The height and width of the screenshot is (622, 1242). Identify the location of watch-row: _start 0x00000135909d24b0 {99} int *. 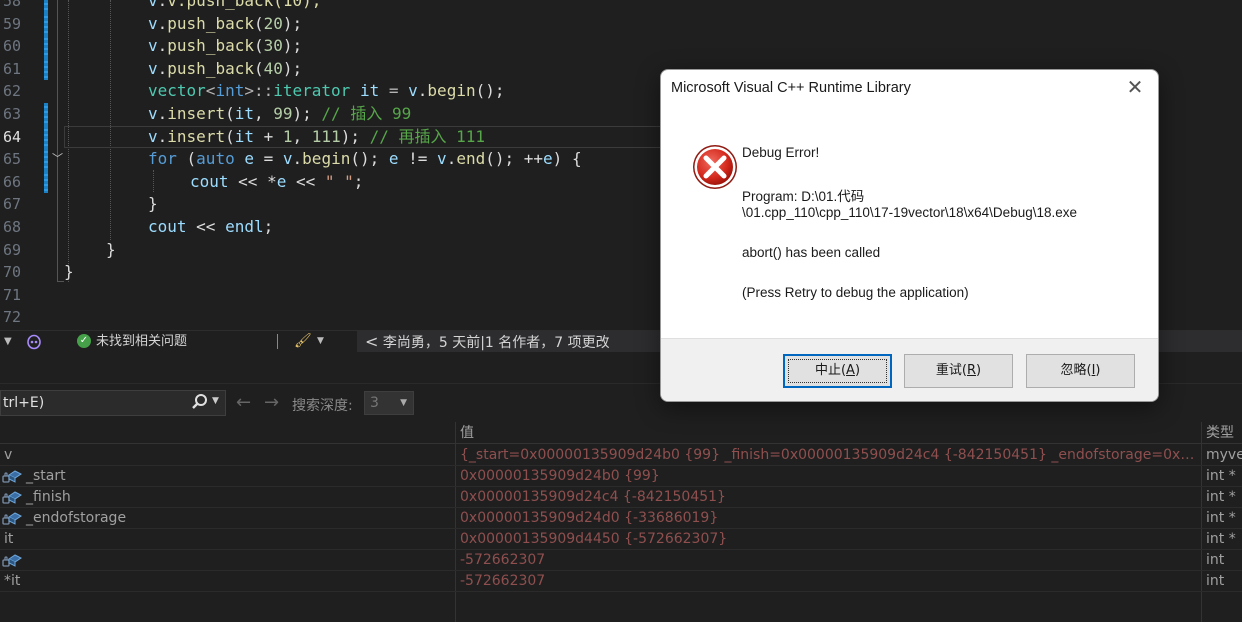
(621, 476).